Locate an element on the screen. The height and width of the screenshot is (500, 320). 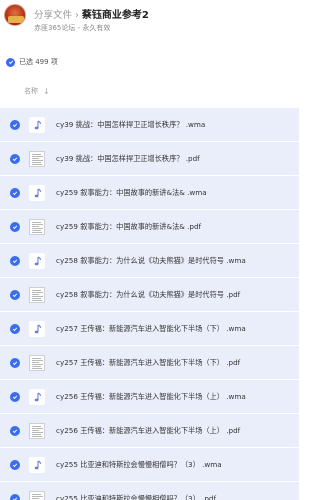
file-name: cy255 比亚迪和特斯拉会慢慢相僧吗？（3） .wma is located at coordinates (139, 465).